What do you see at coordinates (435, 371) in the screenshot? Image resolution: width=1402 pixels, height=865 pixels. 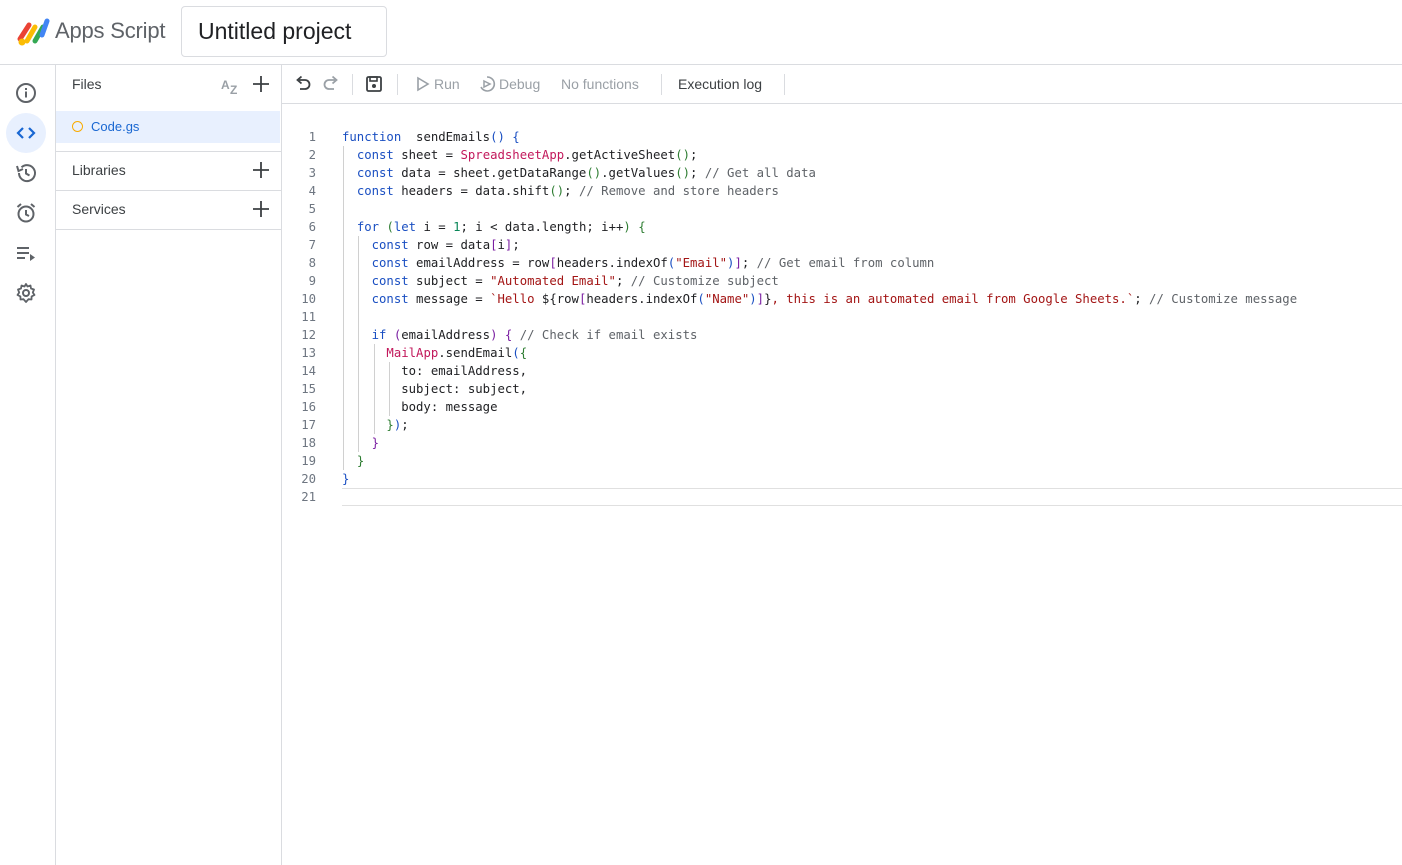 I see `code-text: to: emailAddress,` at bounding box center [435, 371].